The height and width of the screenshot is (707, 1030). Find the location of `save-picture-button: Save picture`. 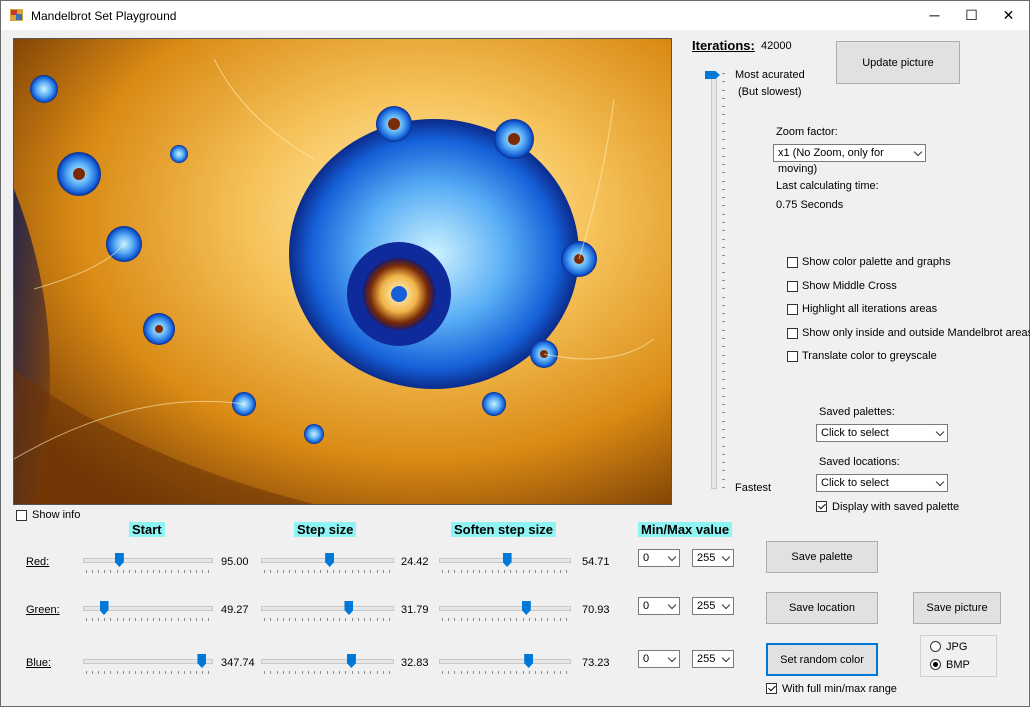

save-picture-button: Save picture is located at coordinates (957, 608).